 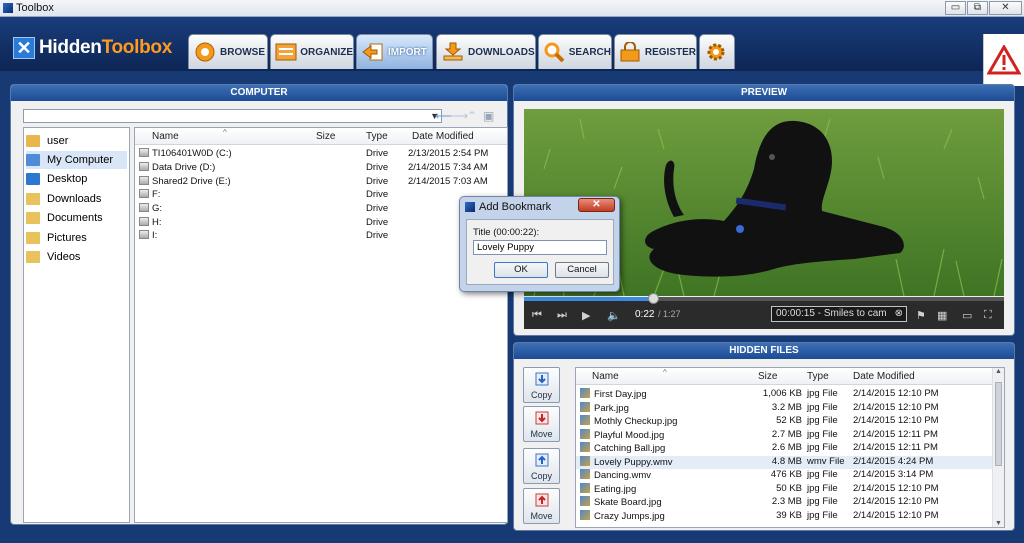 What do you see at coordinates (554, 52) in the screenshot?
I see `search-icon` at bounding box center [554, 52].